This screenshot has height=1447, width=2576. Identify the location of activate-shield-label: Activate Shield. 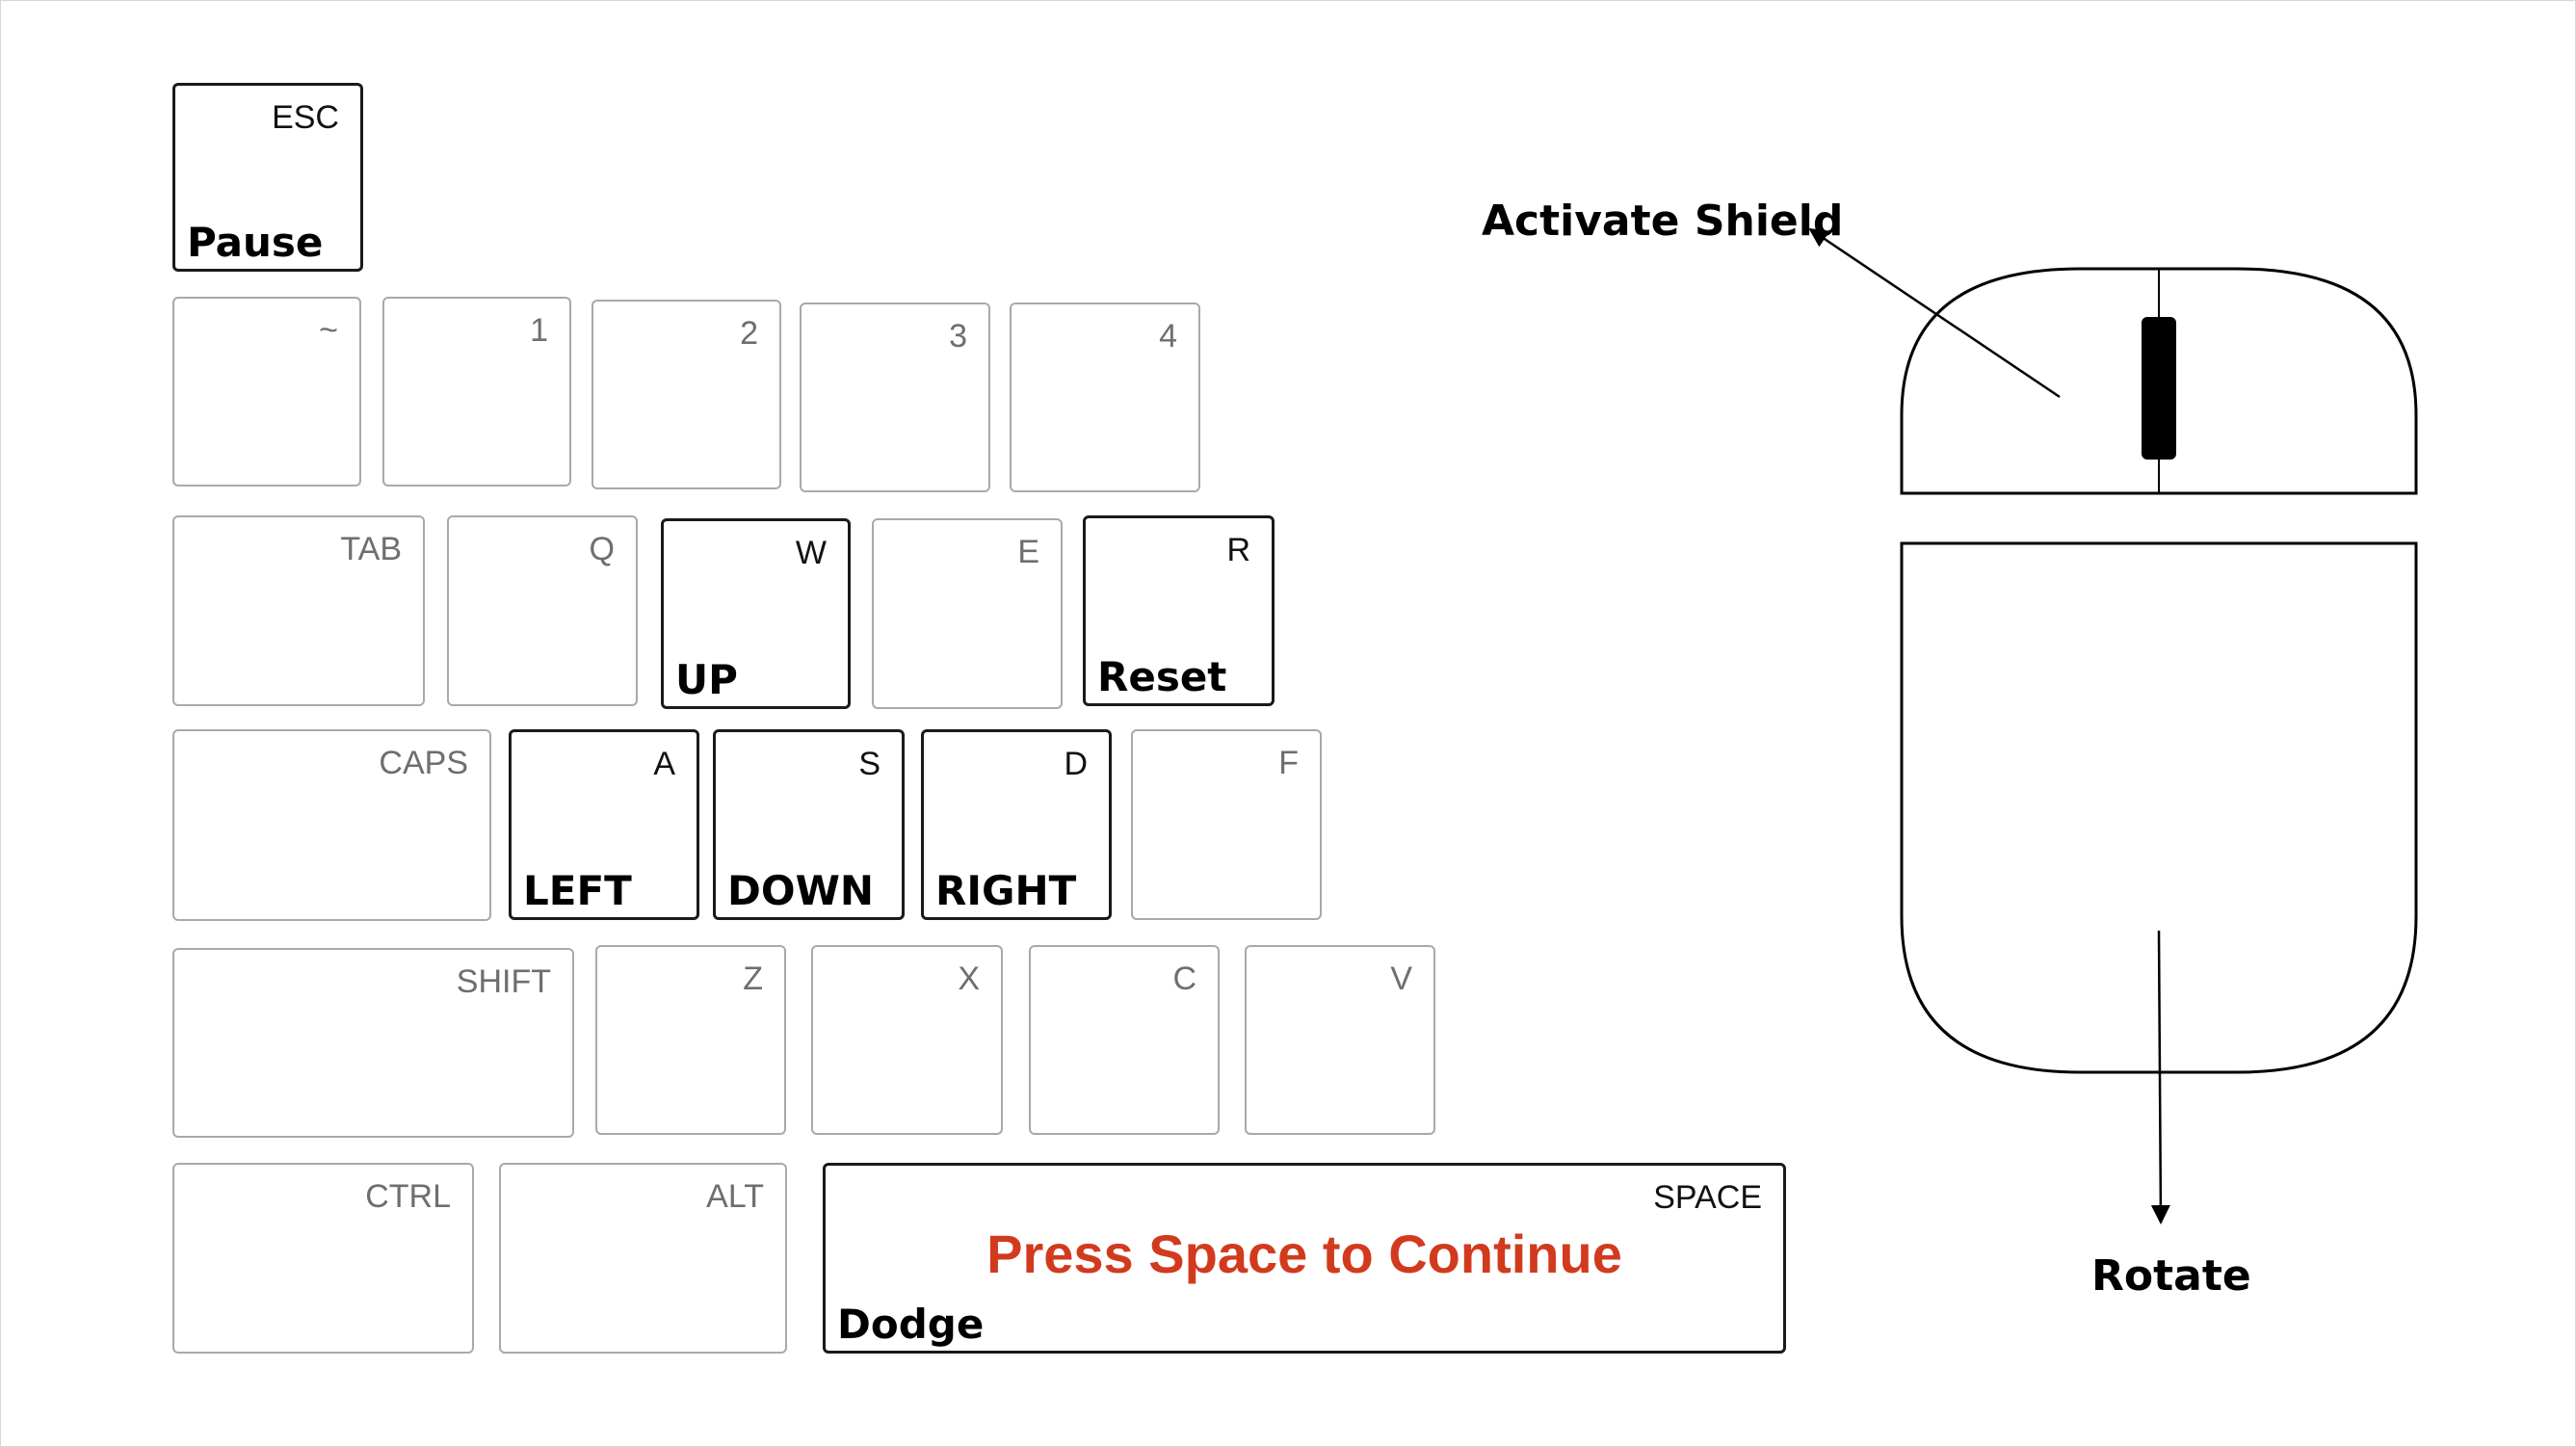
(1663, 221).